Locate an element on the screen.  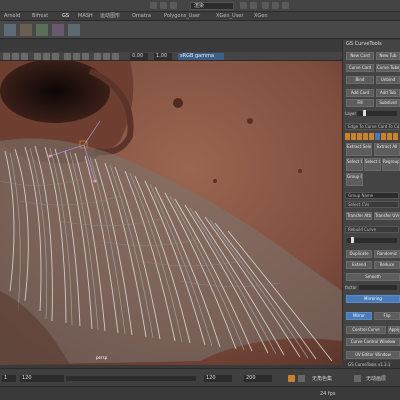
edge-to-curve-header: Edge To Curve Card To Cu is located at coordinates (372, 126).